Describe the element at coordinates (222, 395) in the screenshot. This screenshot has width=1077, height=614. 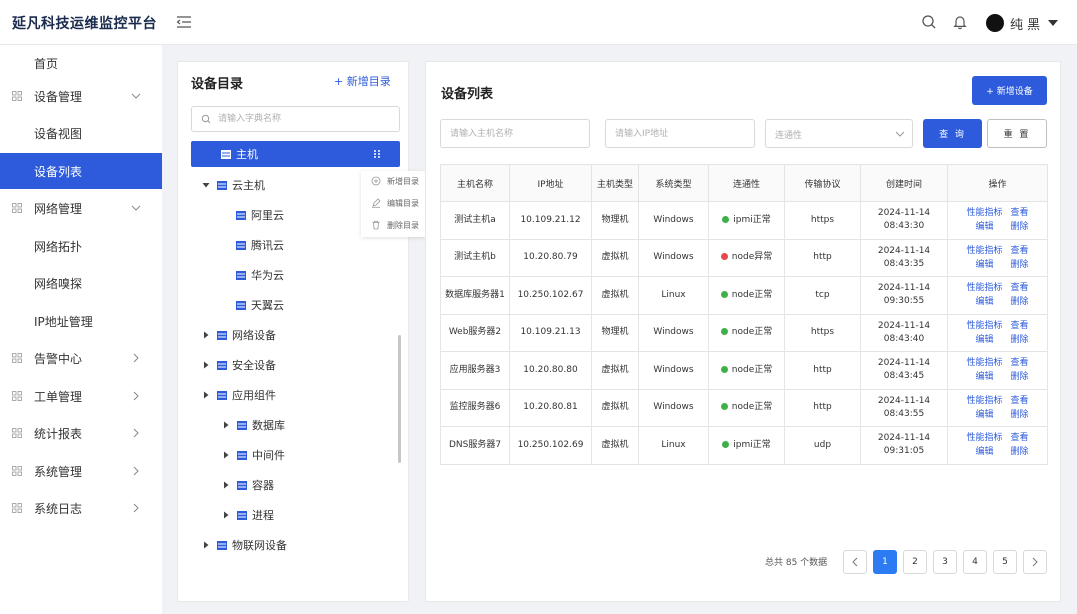
I see `folder-icon` at that location.